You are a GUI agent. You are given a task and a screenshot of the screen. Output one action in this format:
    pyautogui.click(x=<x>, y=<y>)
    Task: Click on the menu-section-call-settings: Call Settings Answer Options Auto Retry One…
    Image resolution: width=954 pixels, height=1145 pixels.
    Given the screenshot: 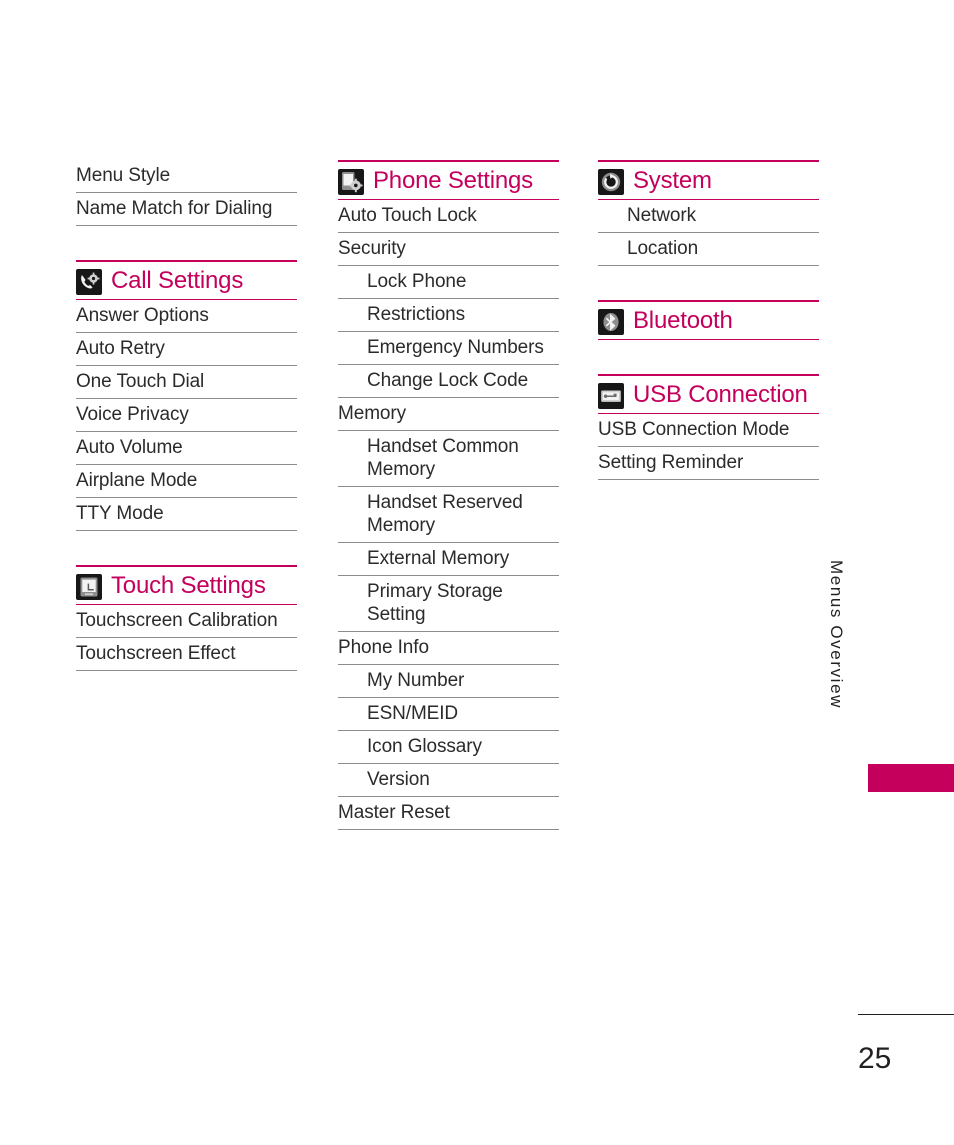 What is the action you would take?
    pyautogui.click(x=186, y=395)
    